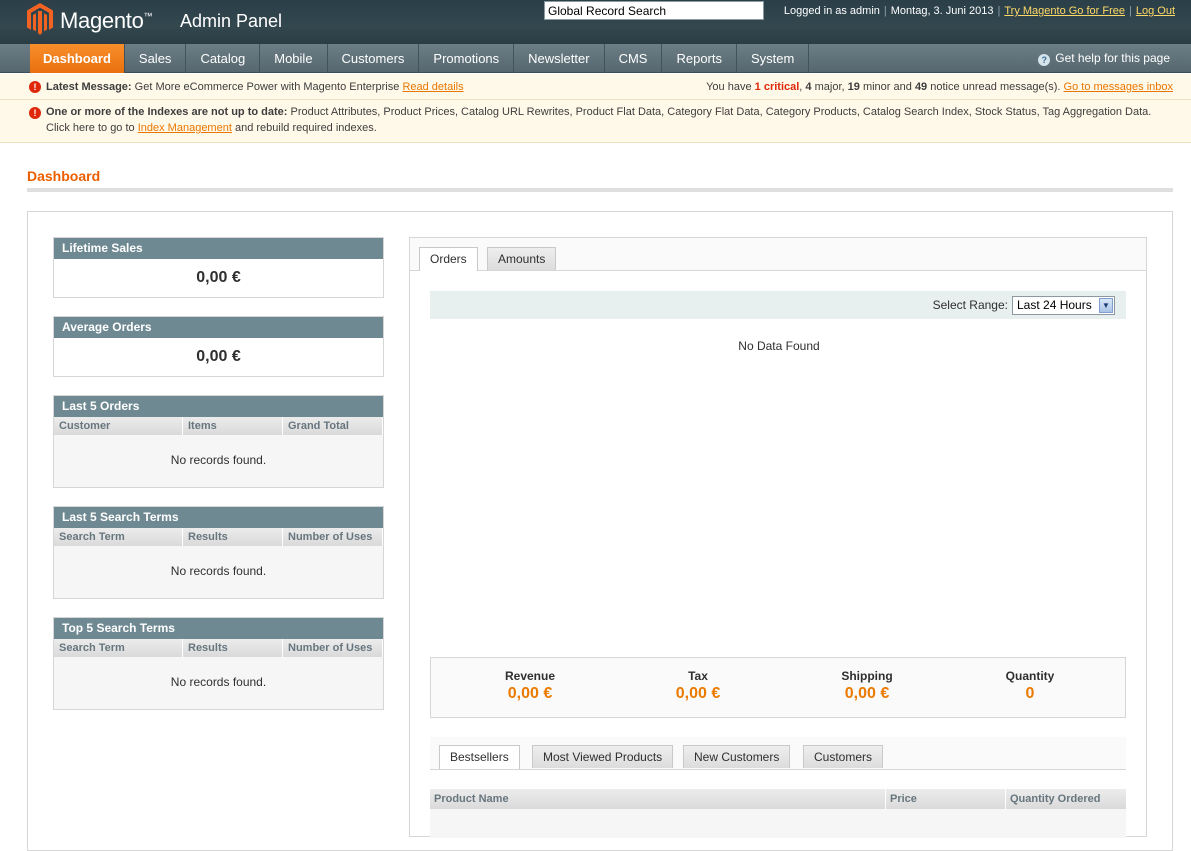  Describe the element at coordinates (808, 87) in the screenshot. I see `major-count: 4` at that location.